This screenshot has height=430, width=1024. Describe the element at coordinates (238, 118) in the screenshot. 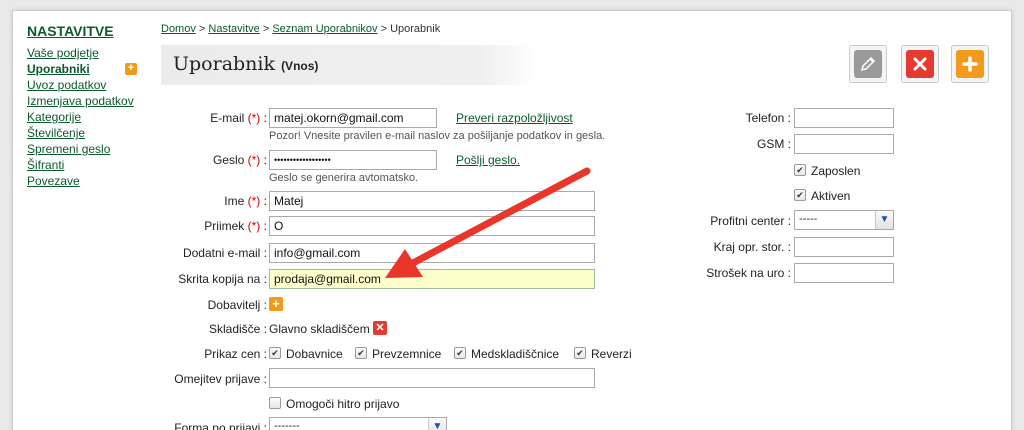

I see `email-label: E-mail (*) :` at that location.